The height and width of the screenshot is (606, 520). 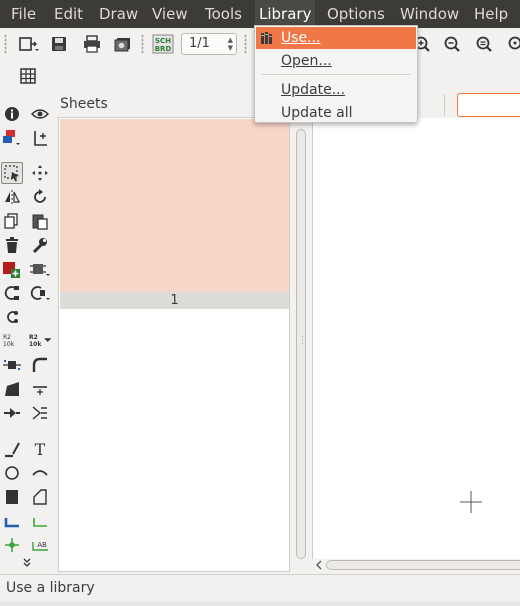 What do you see at coordinates (471, 502) in the screenshot?
I see `crosshair-cursor-icon` at bounding box center [471, 502].